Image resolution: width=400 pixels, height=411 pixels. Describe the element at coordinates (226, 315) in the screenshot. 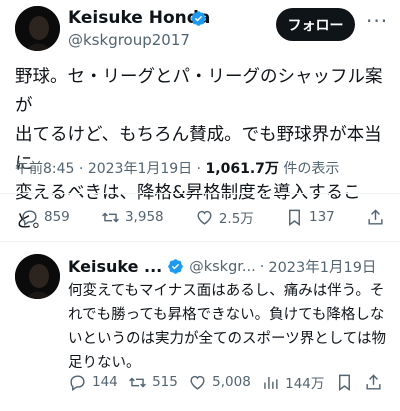

I see `reply-text-line: れでも勝っても昇格できない。負けても降格しな` at that location.